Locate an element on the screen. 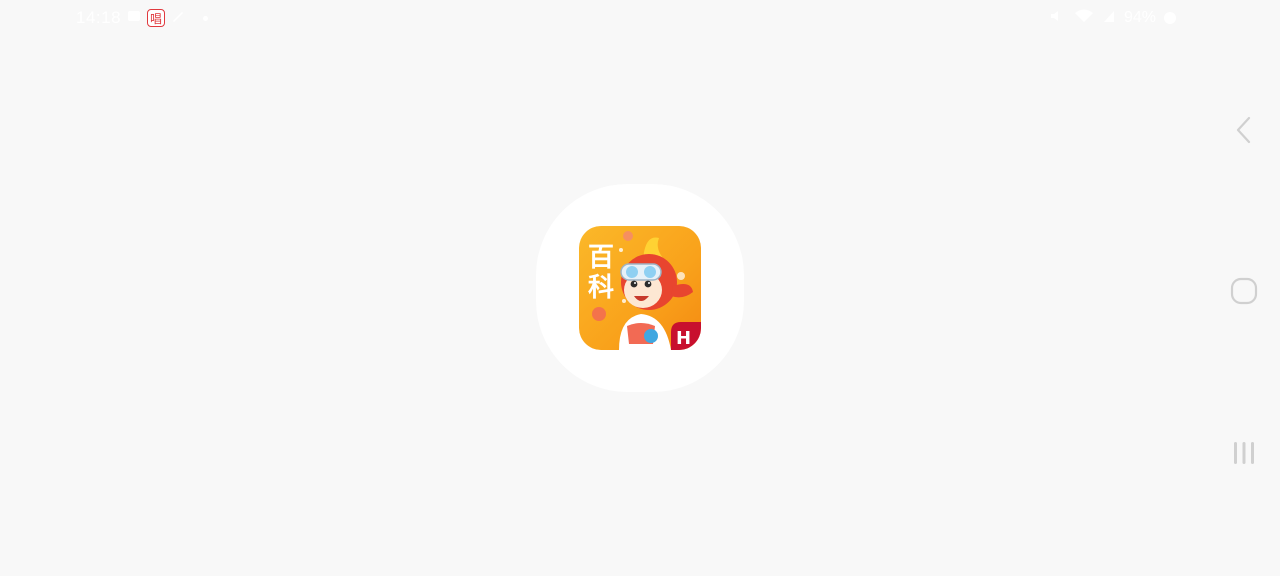 The width and height of the screenshot is (1280, 576). app-icon: 百 科 H is located at coordinates (640, 288).